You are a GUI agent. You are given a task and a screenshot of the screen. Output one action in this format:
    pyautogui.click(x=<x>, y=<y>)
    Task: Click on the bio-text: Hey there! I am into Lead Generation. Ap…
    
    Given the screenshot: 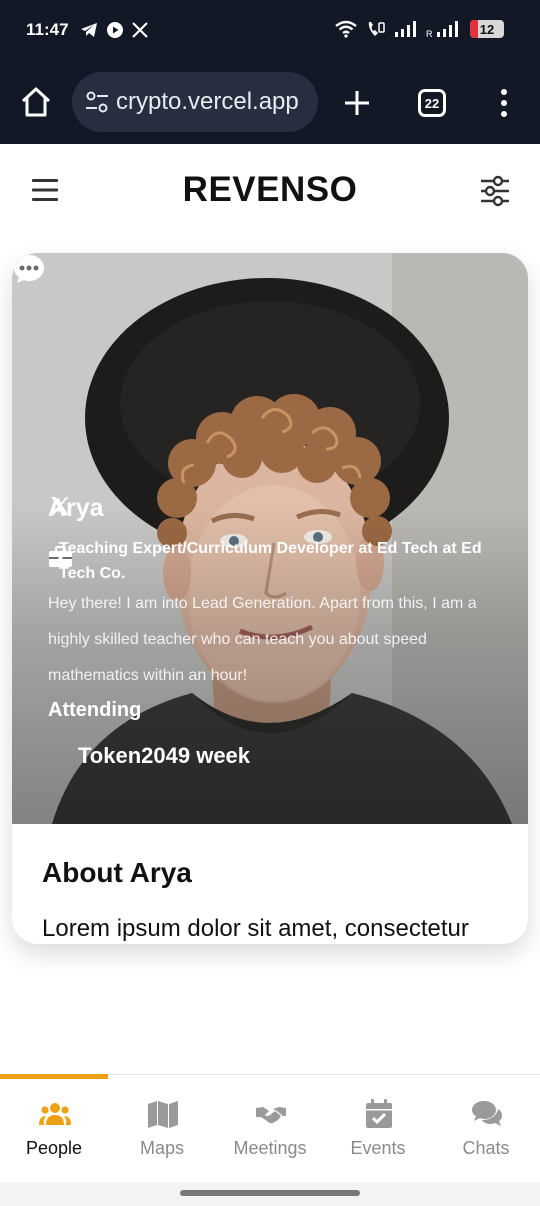 What is the action you would take?
    pyautogui.click(x=262, y=639)
    